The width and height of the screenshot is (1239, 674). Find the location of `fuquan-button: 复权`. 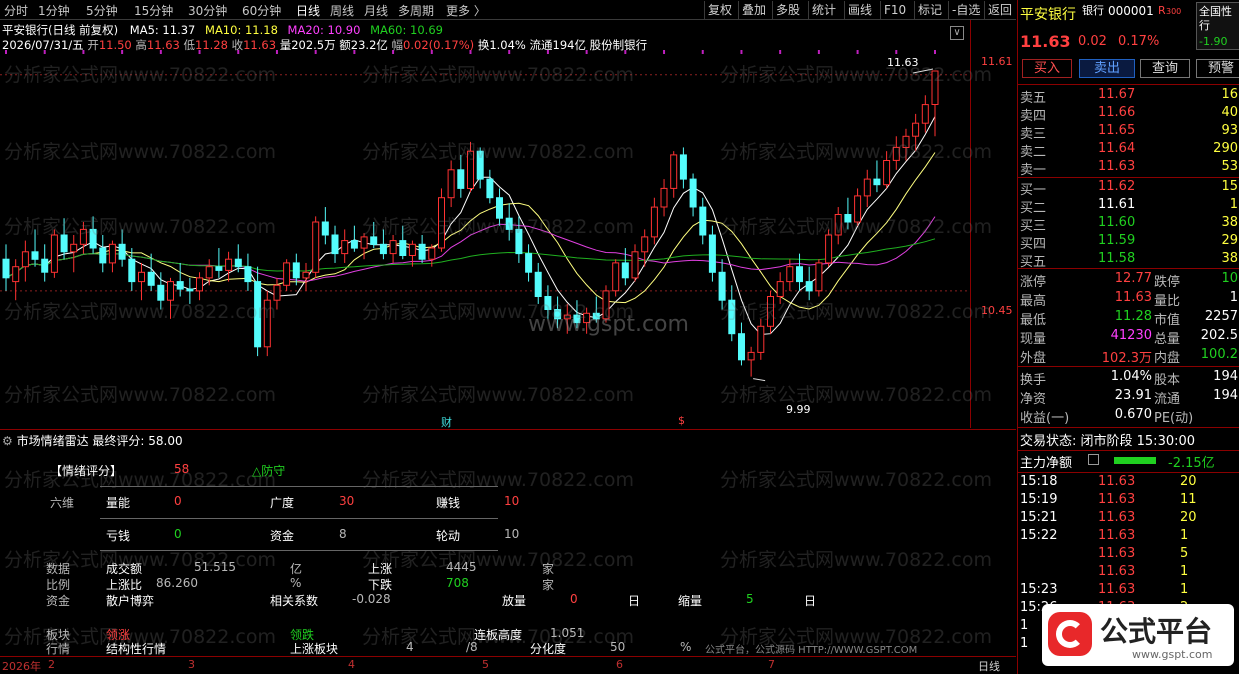

fuquan-button: 复权 is located at coordinates (719, 10).